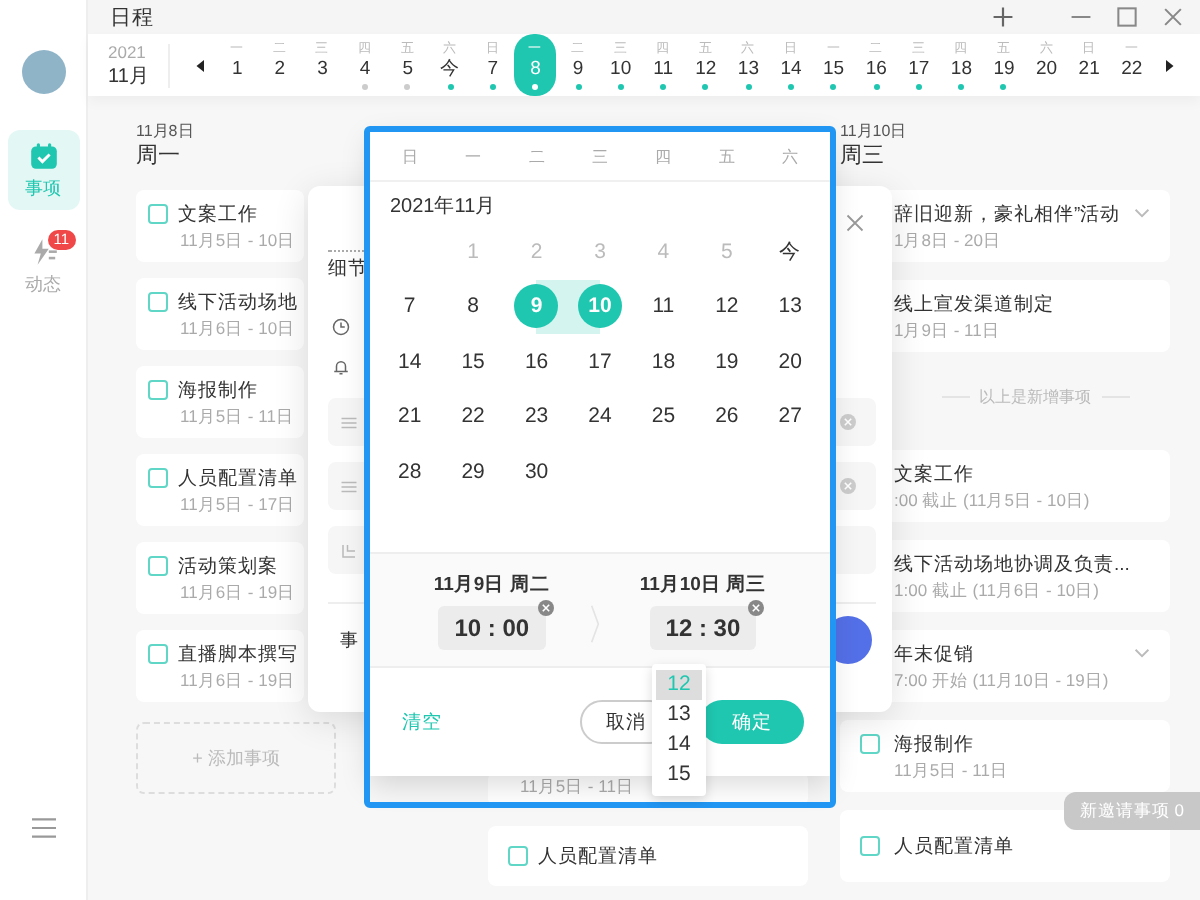 Image resolution: width=1200 pixels, height=900 pixels. I want to click on task-title: 线下活动场地, so click(238, 302).